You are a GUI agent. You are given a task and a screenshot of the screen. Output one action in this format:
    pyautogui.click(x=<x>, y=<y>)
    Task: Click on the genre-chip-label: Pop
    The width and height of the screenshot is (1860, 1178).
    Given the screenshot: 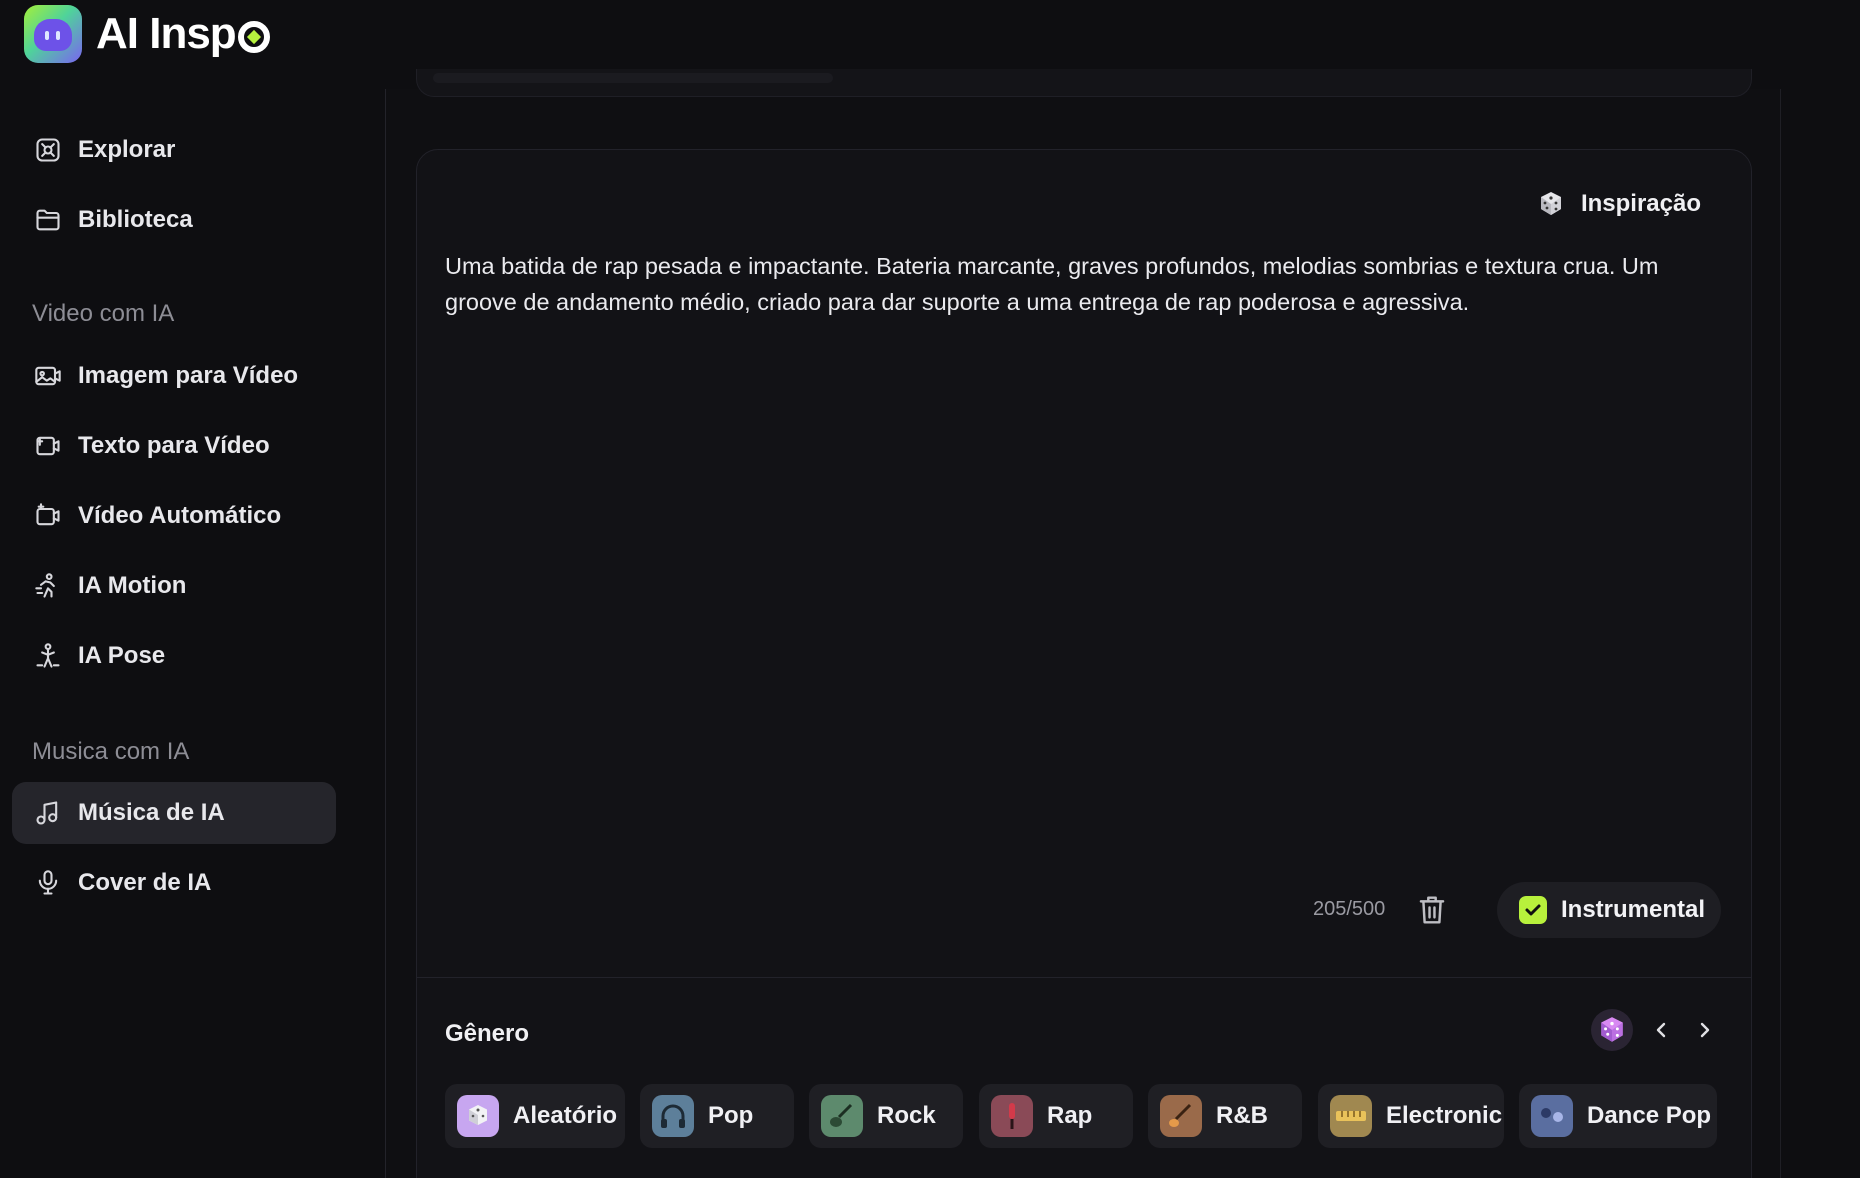 What is the action you would take?
    pyautogui.click(x=731, y=1115)
    